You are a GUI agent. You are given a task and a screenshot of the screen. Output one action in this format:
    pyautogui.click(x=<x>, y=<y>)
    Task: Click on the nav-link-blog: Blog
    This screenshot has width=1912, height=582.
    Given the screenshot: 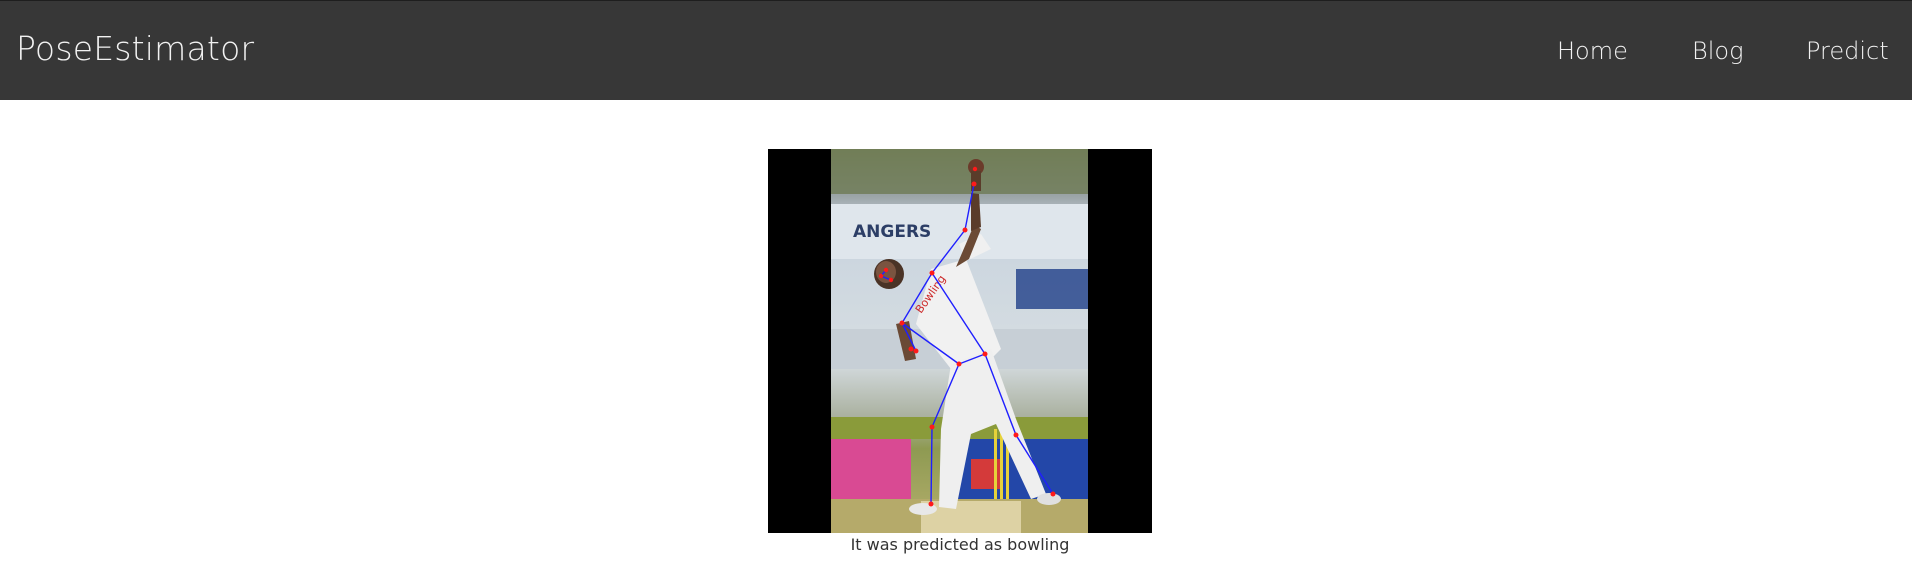 What is the action you would take?
    pyautogui.click(x=1717, y=51)
    